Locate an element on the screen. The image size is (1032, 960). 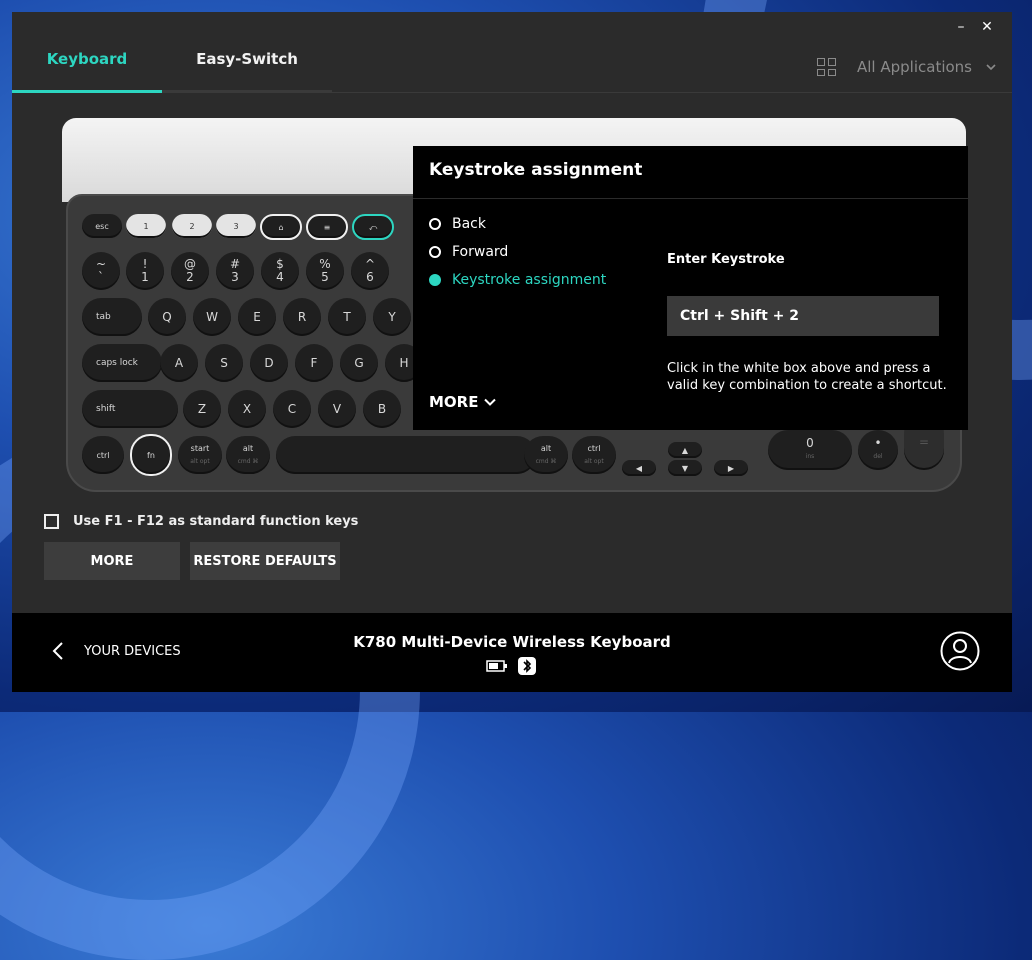
applications-label: All Applications is located at coordinates (914, 67).